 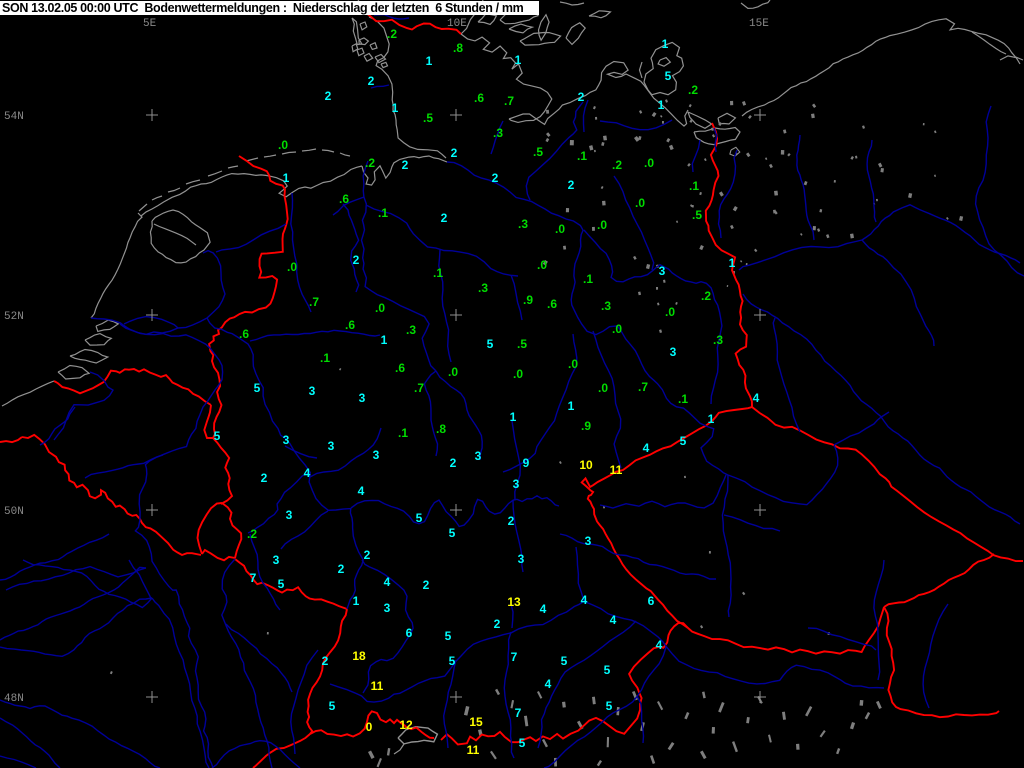 I want to click on svg-text: 0, so click(x=369, y=727).